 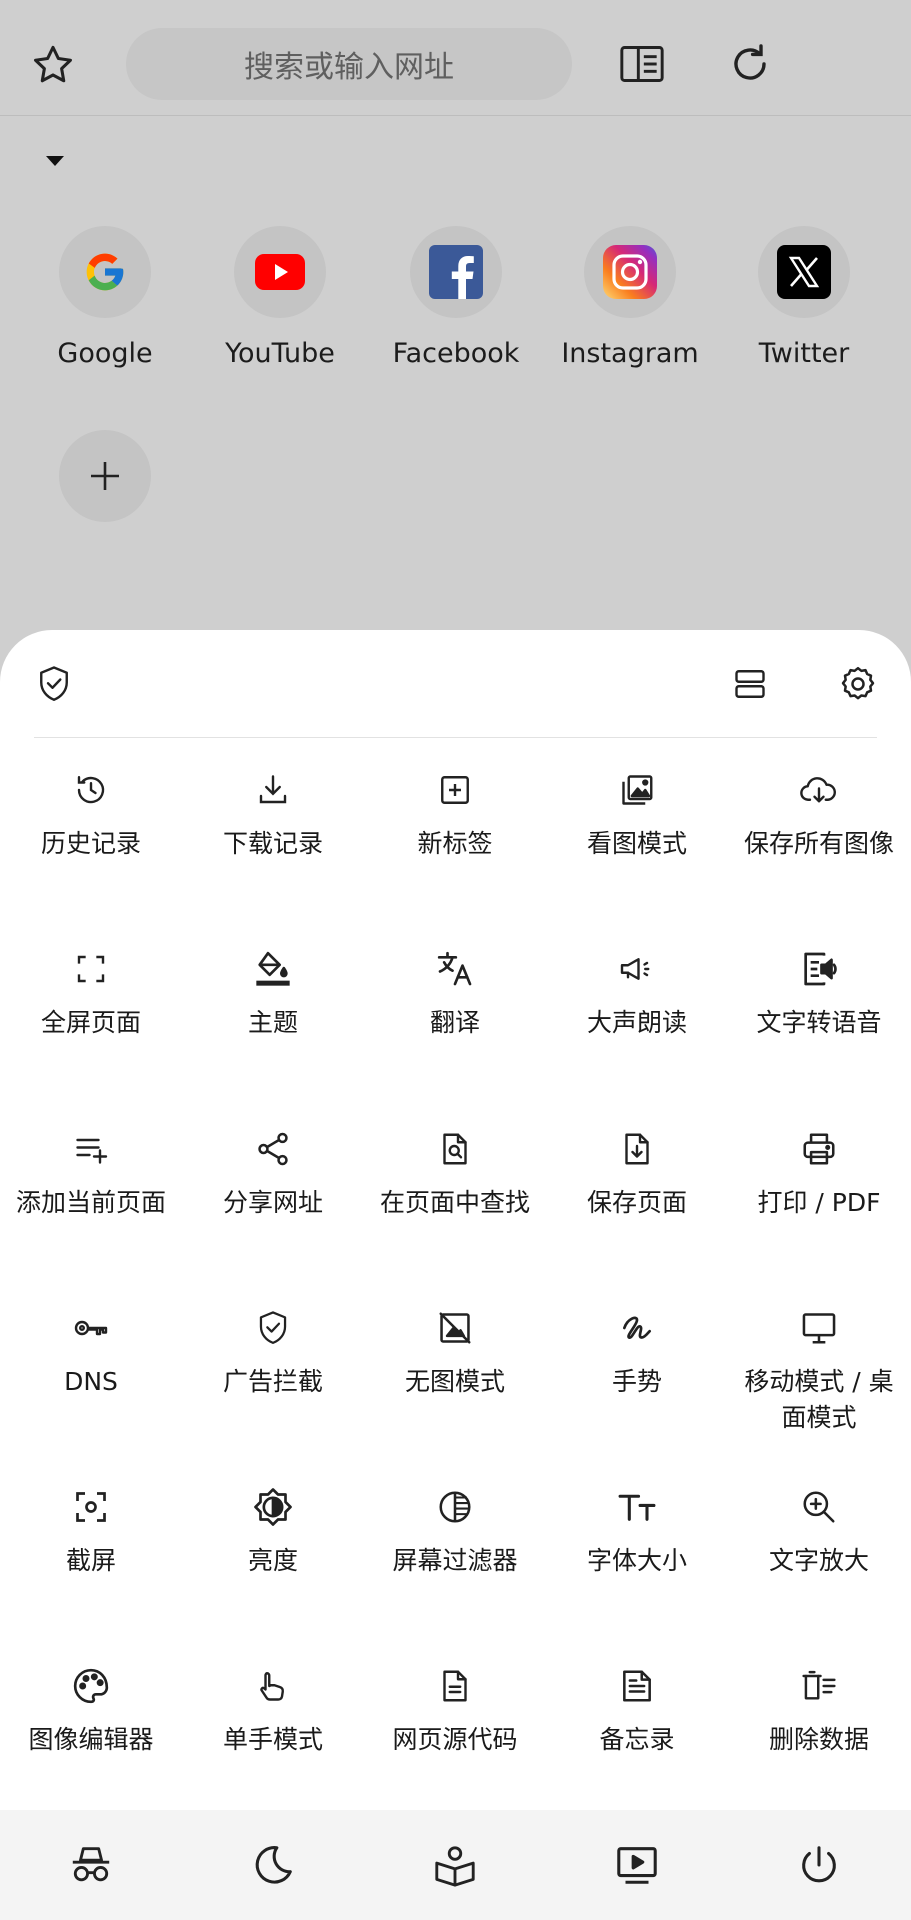 I want to click on menu-item-label: 翻译, so click(x=454, y=1022).